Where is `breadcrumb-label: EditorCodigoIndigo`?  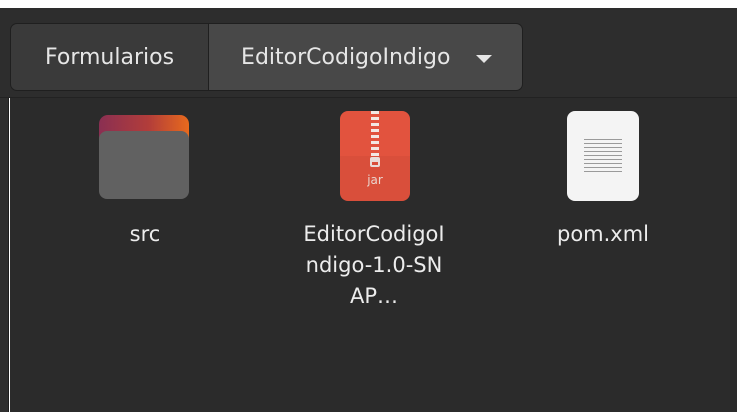
breadcrumb-label: EditorCodigoIndigo is located at coordinates (346, 57).